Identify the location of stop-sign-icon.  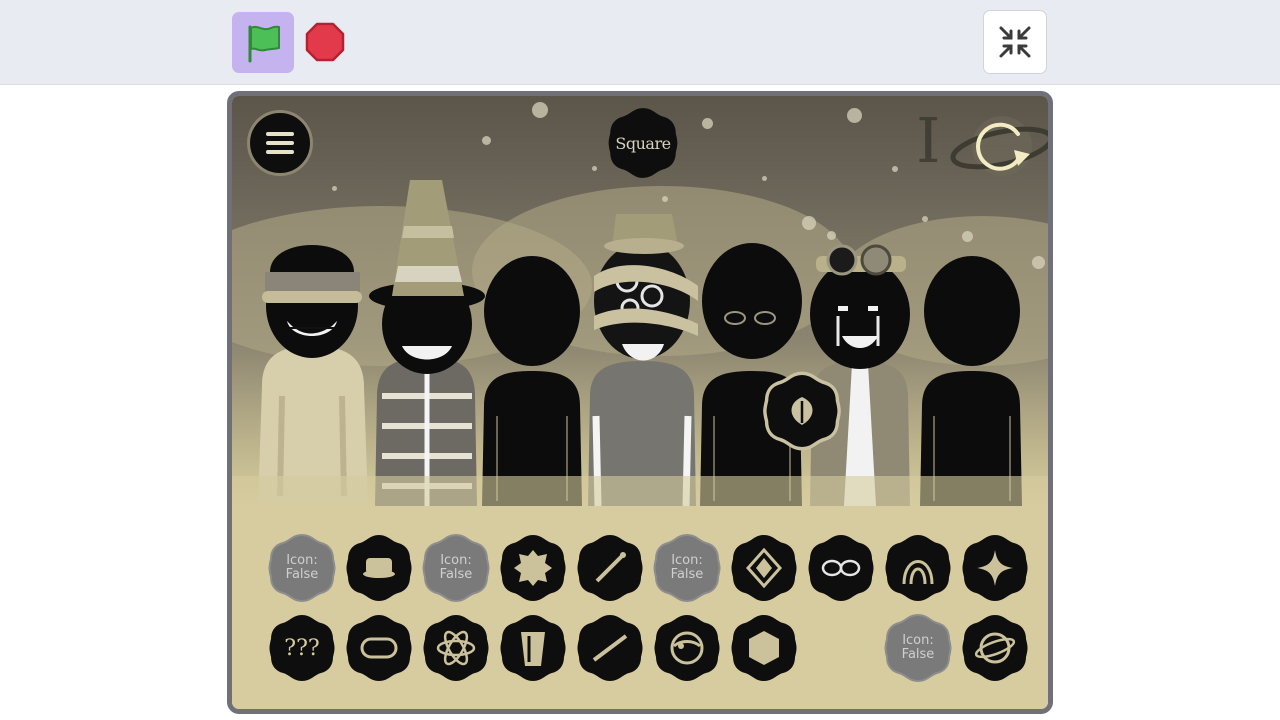
(325, 42).